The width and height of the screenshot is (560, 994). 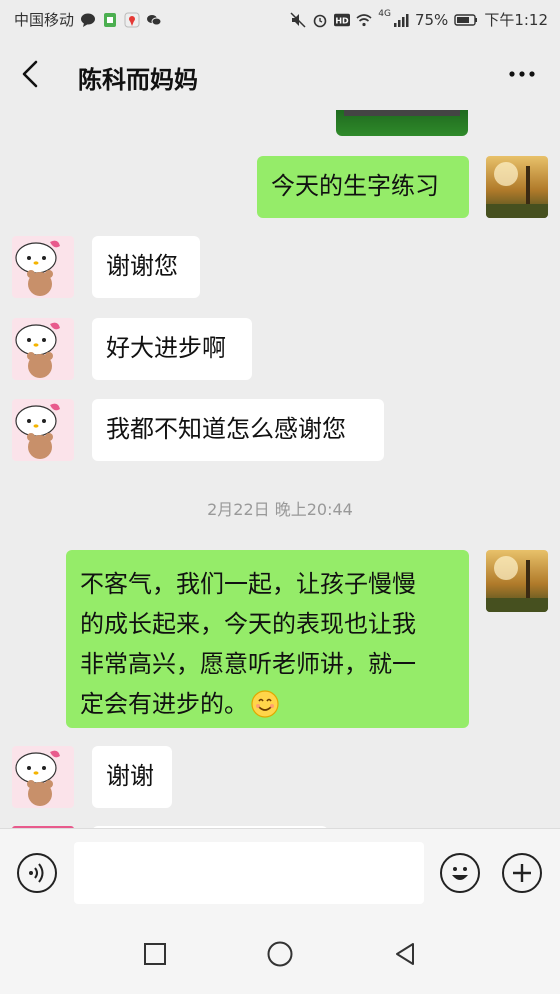 What do you see at coordinates (280, 509) in the screenshot?
I see `message-timestamp: 2月22日 晚上20:44` at bounding box center [280, 509].